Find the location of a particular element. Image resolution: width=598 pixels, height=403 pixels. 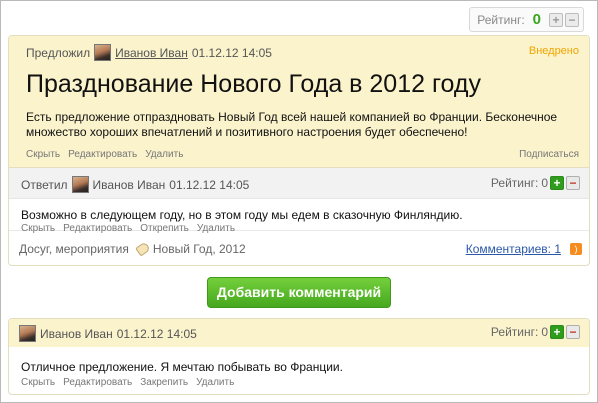

answer-rating: Рейтинг: 0 + − is located at coordinates (535, 183).